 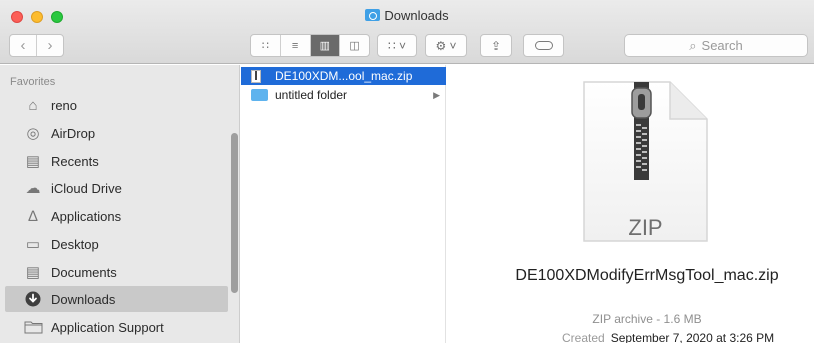 I want to click on zip-file-icon, so click(x=260, y=76).